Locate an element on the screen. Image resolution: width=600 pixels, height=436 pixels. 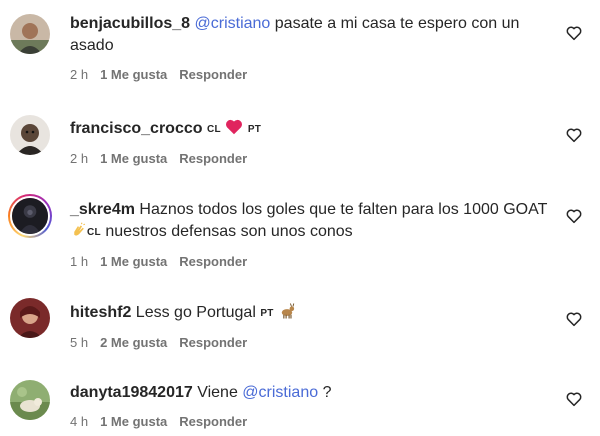
goat-emoji is located at coordinates (288, 311).